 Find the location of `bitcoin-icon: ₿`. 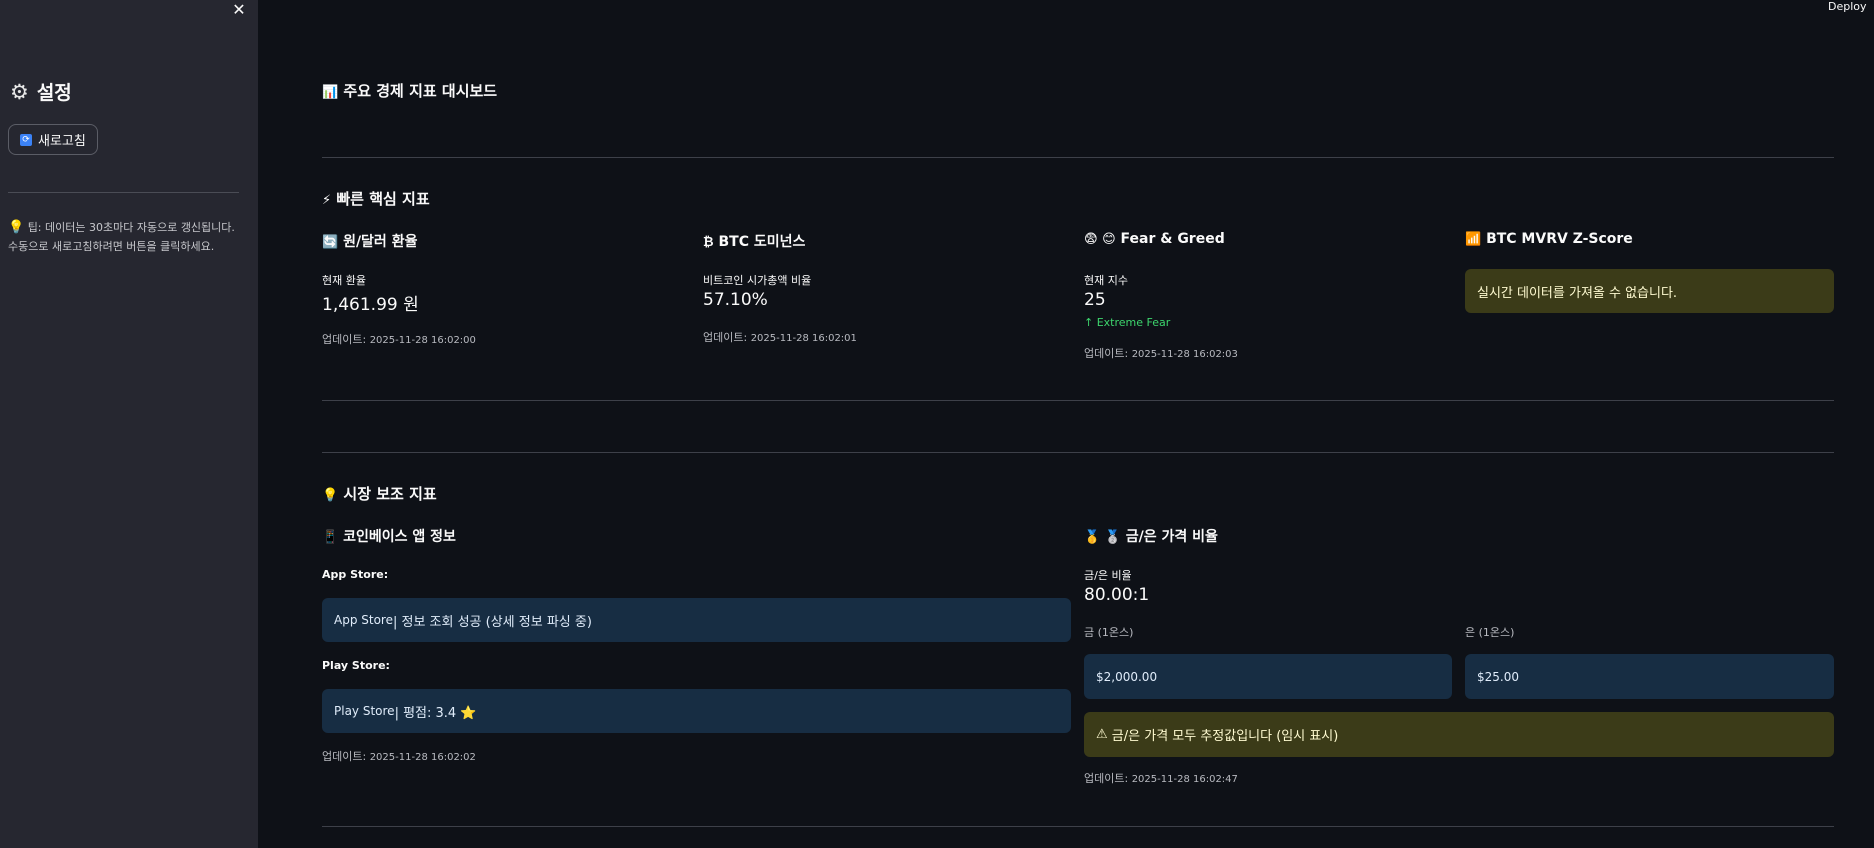

bitcoin-icon: ₿ is located at coordinates (708, 242).